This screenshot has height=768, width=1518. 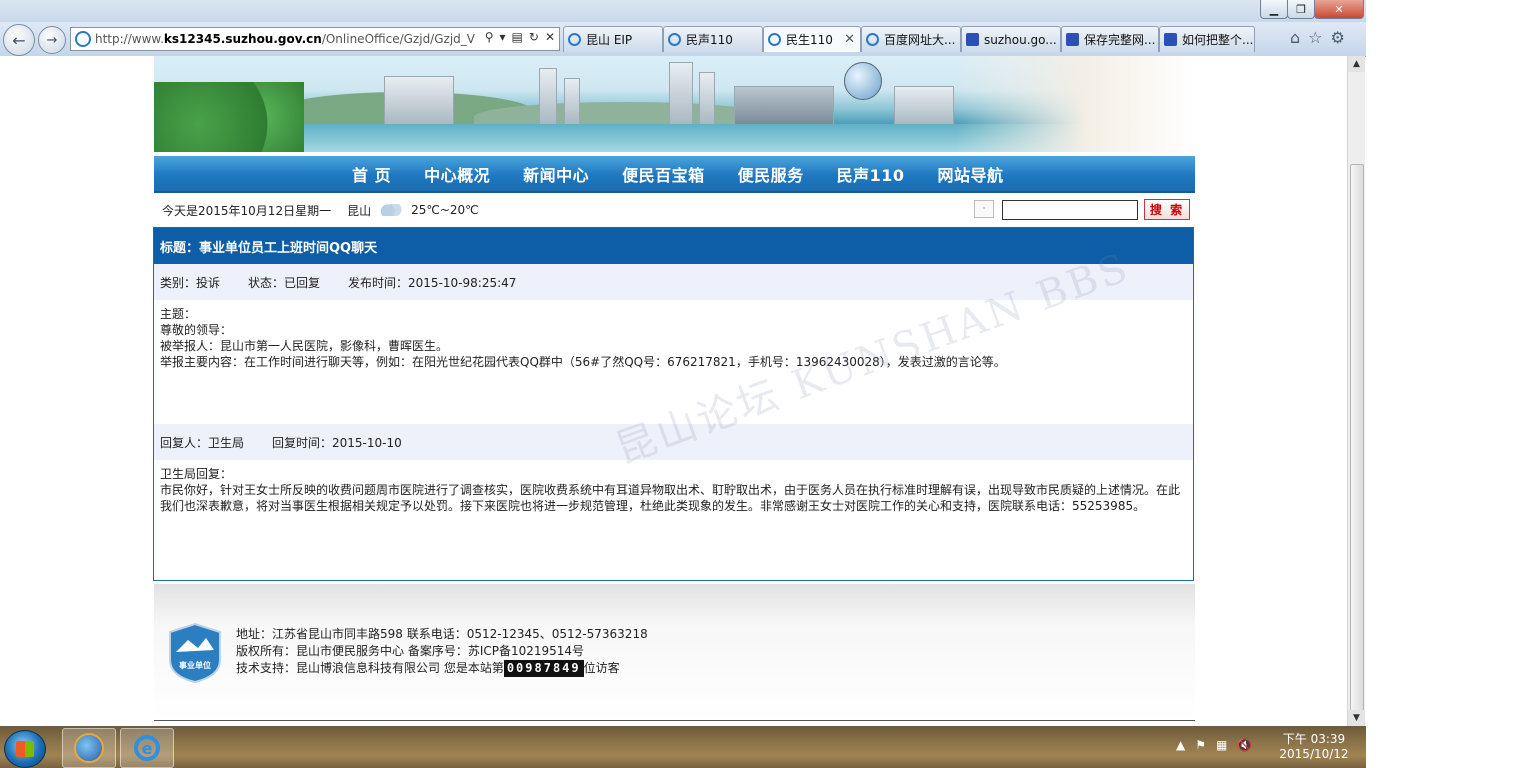 What do you see at coordinates (83, 39) in the screenshot?
I see `ie-page-icon` at bounding box center [83, 39].